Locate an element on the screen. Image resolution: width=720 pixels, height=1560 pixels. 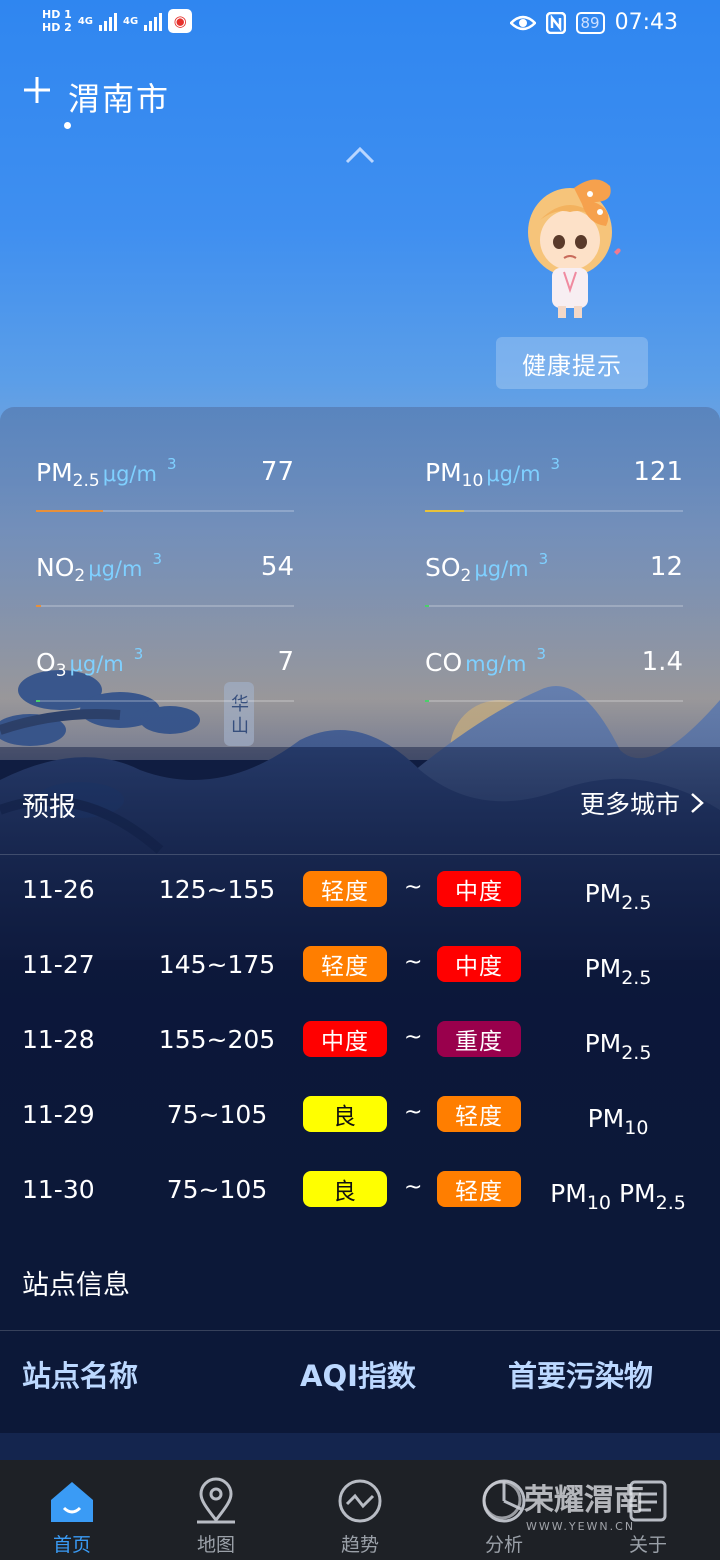
divider is located at coordinates (360, 1330).